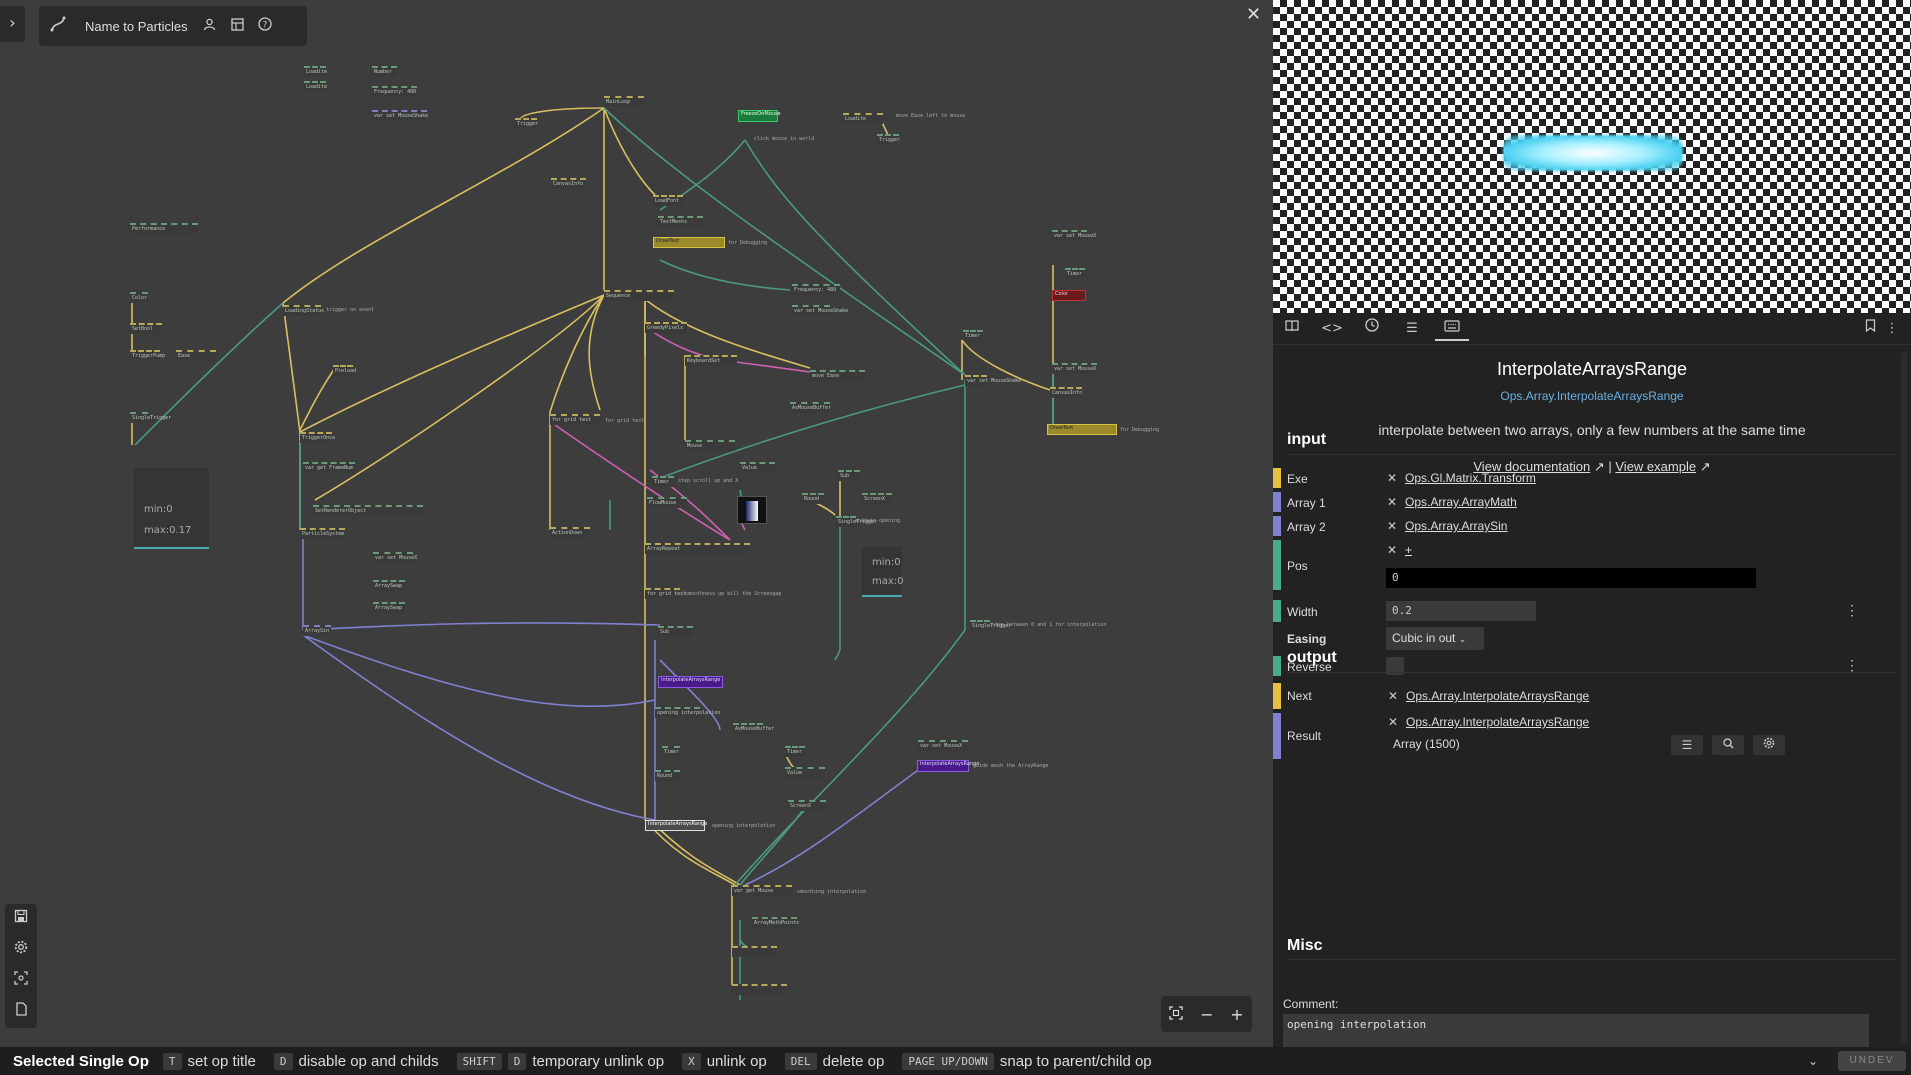 This screenshot has width=1911, height=1075. What do you see at coordinates (1206, 1014) in the screenshot?
I see `zoom-out-icon: −` at bounding box center [1206, 1014].